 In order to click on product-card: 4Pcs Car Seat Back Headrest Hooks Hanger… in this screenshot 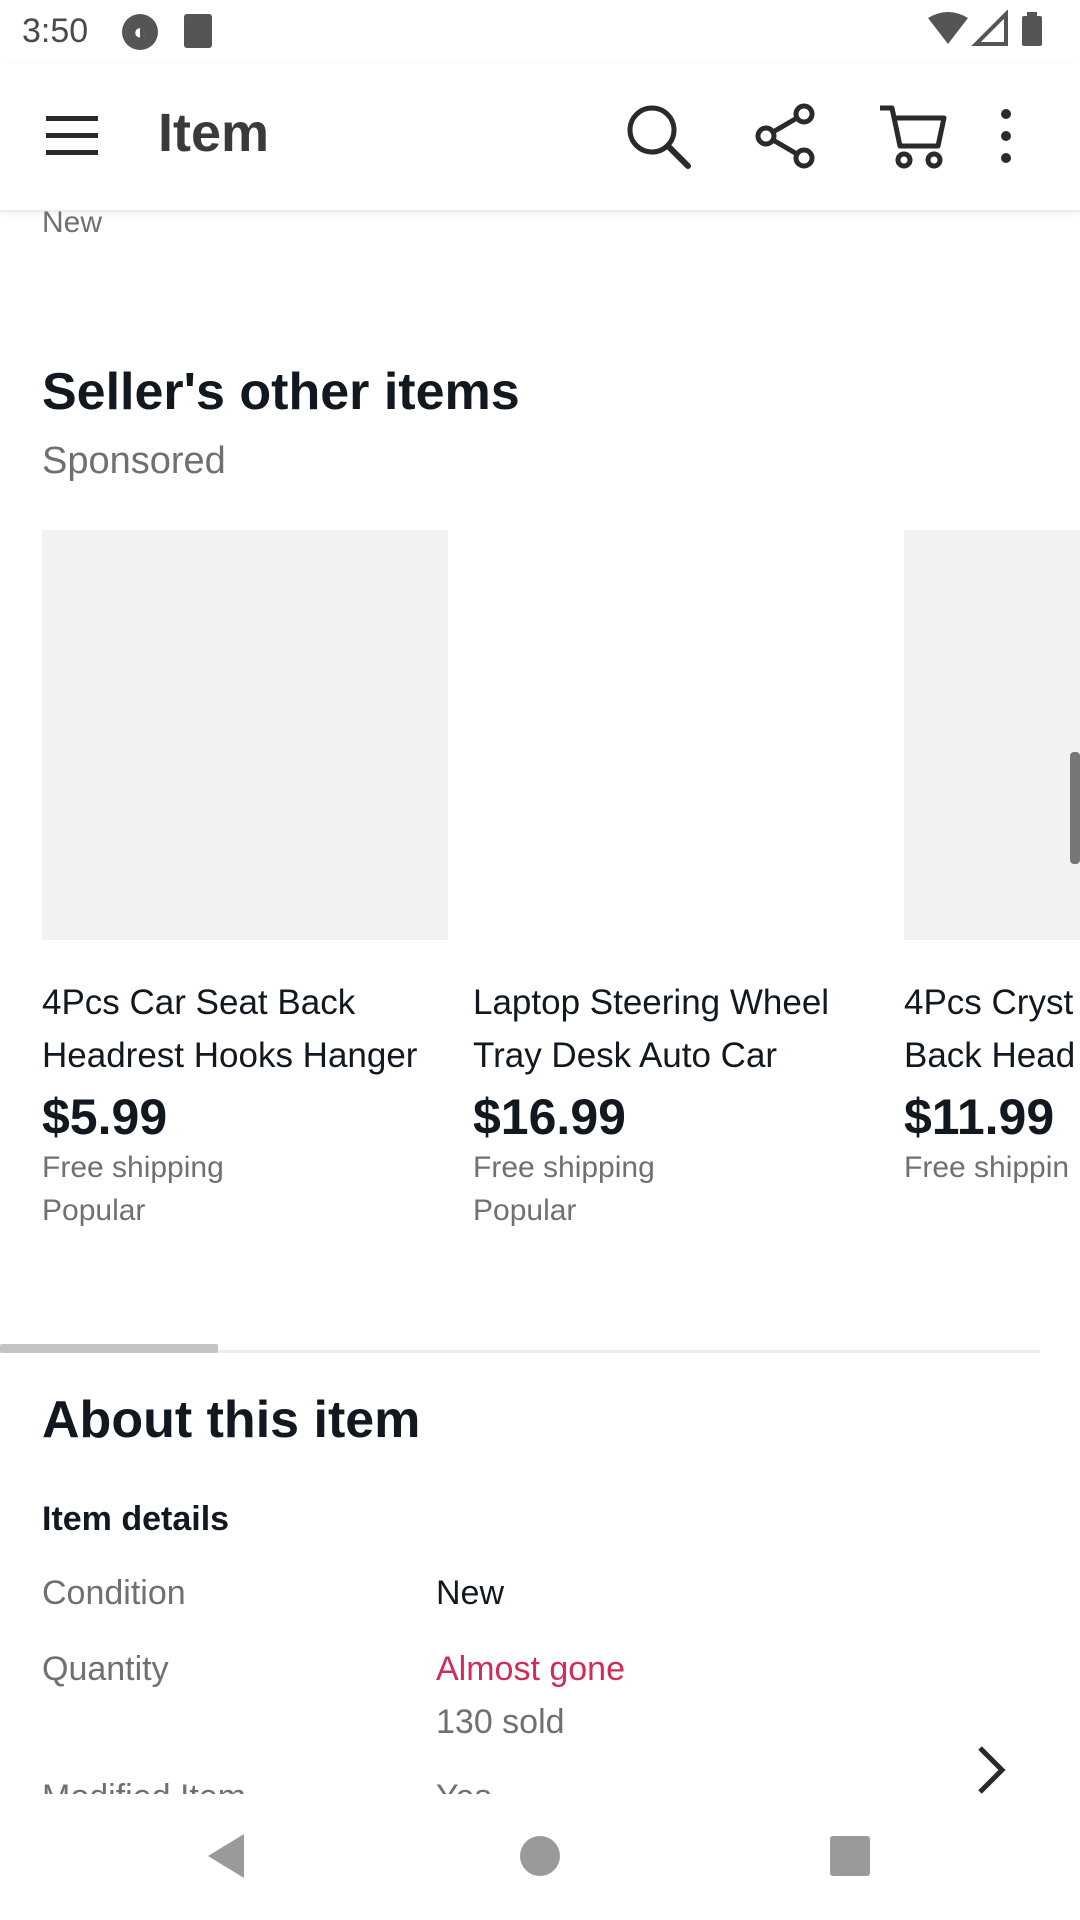, I will do `click(247, 881)`.